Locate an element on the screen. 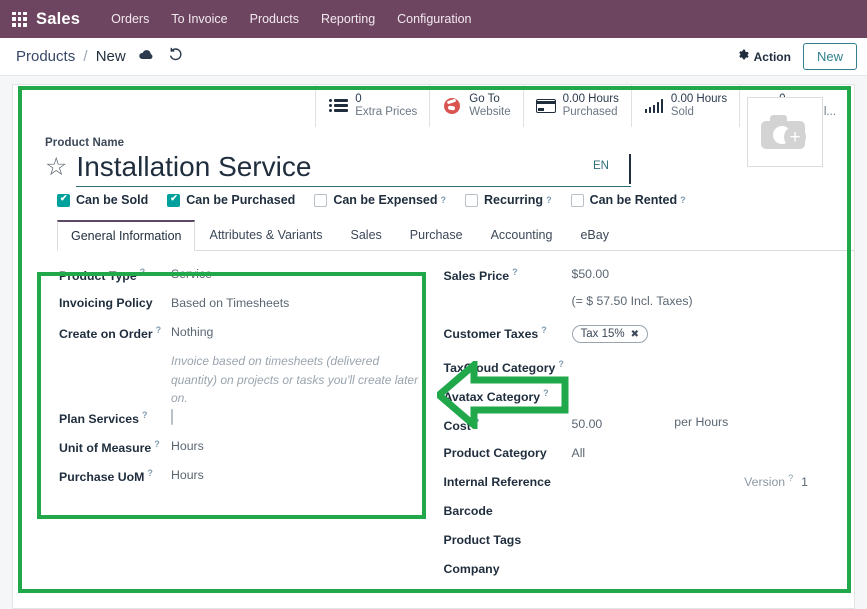 The image size is (867, 609). tab-sales: Sales is located at coordinates (366, 235).